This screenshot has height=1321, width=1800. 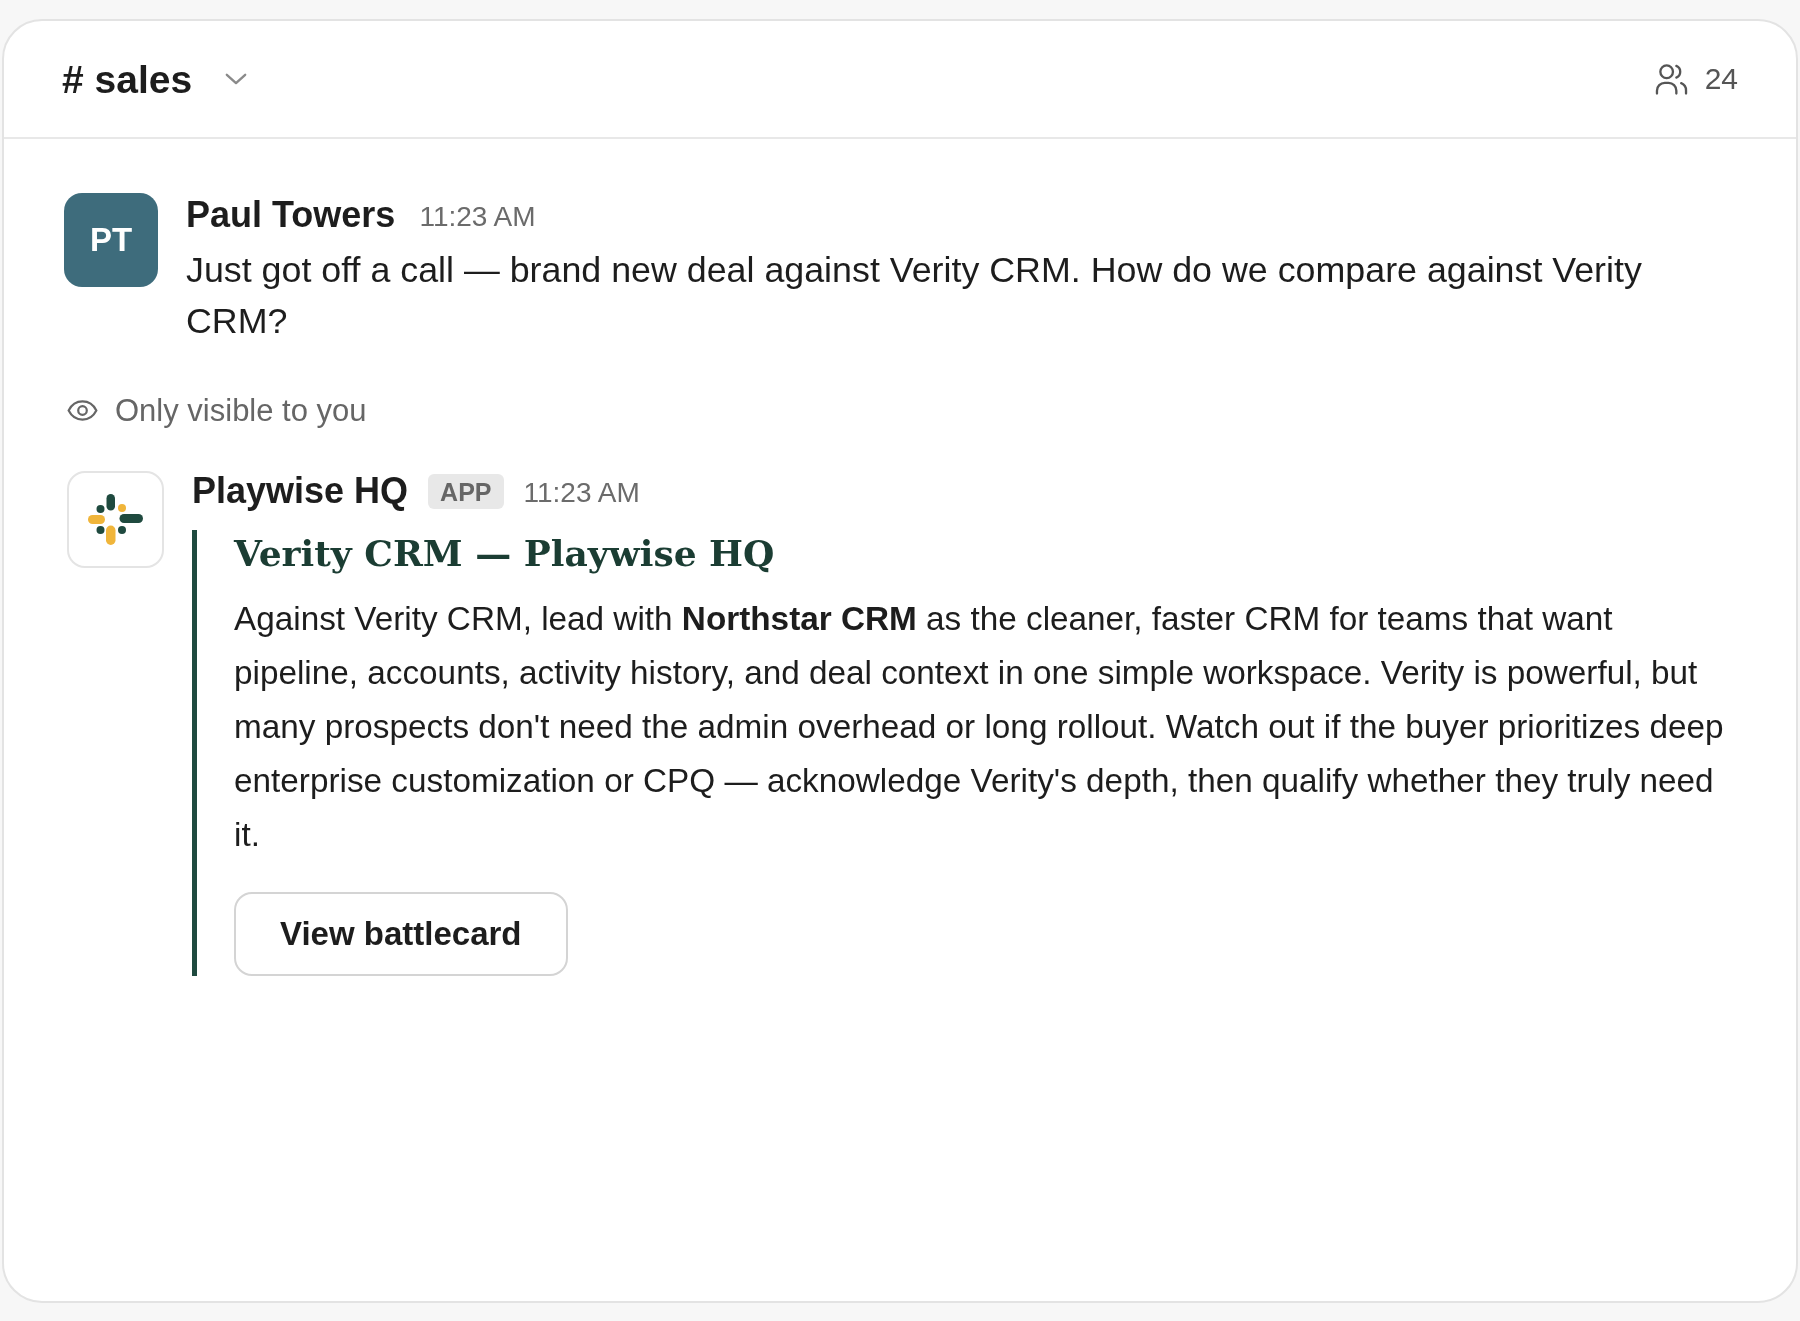 I want to click on app-name: Playwise HQ, so click(x=300, y=491).